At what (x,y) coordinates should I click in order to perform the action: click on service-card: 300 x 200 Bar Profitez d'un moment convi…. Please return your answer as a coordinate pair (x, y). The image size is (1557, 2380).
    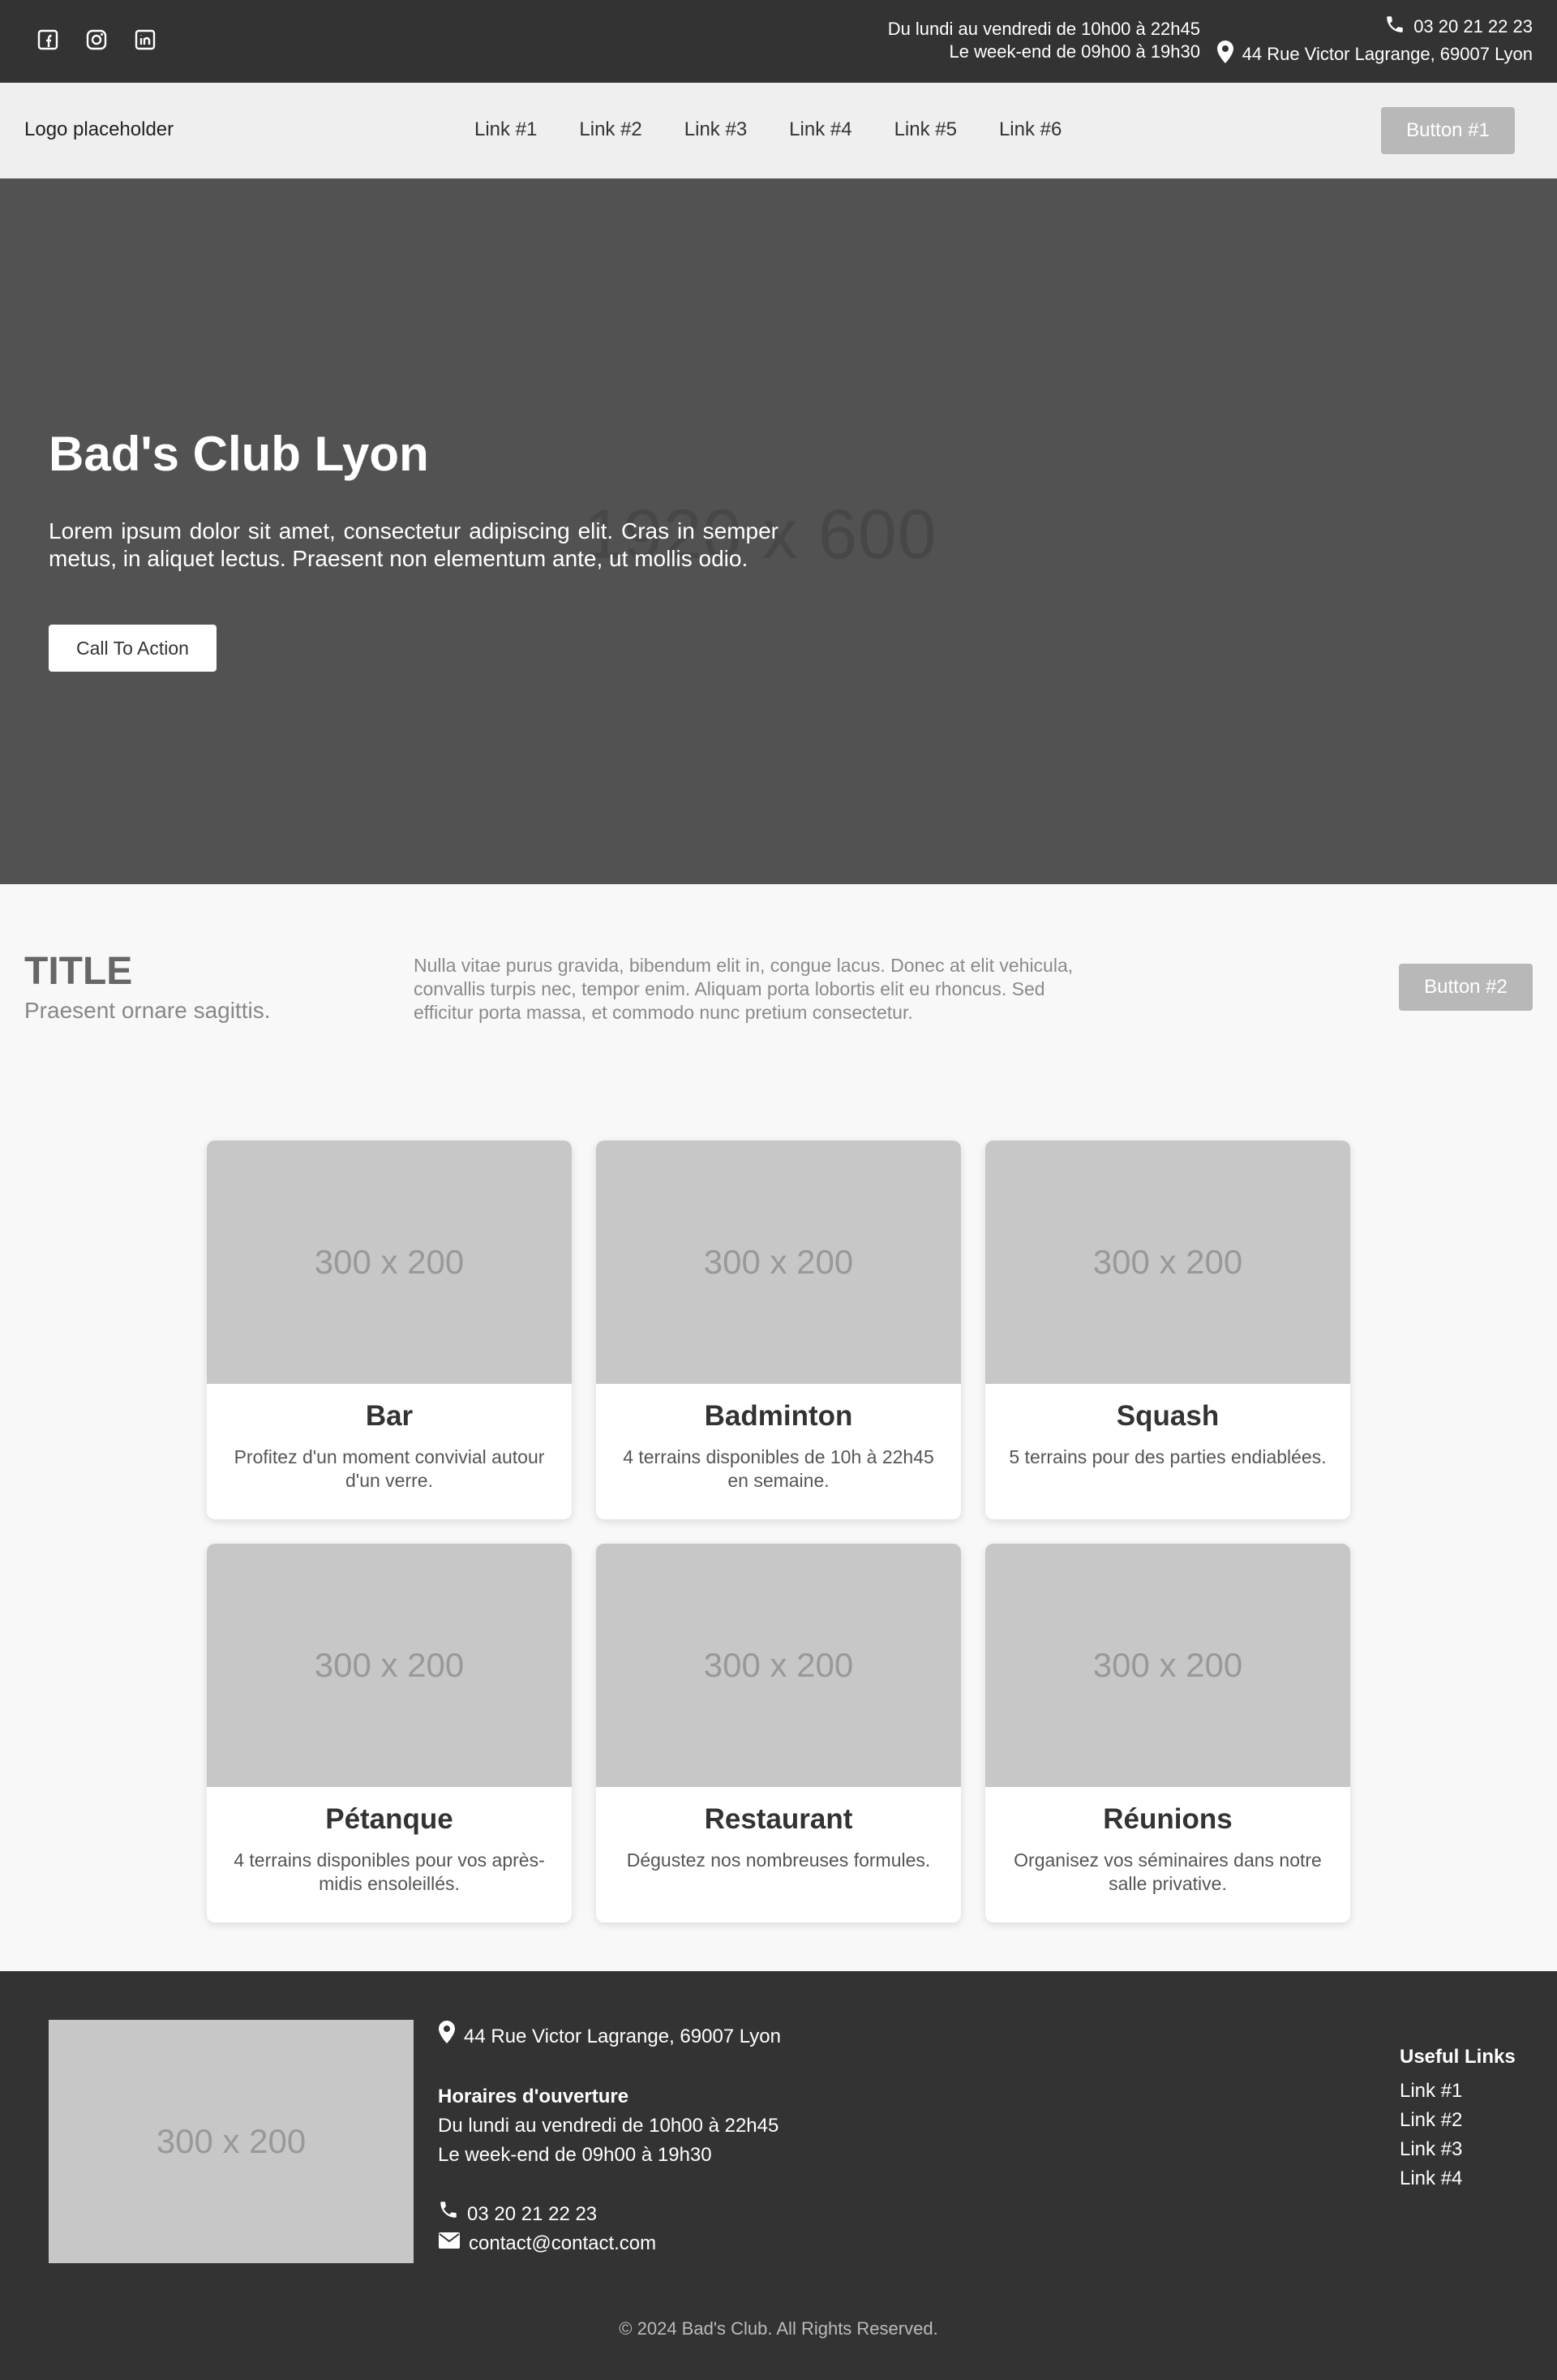
    Looking at the image, I should click on (389, 1330).